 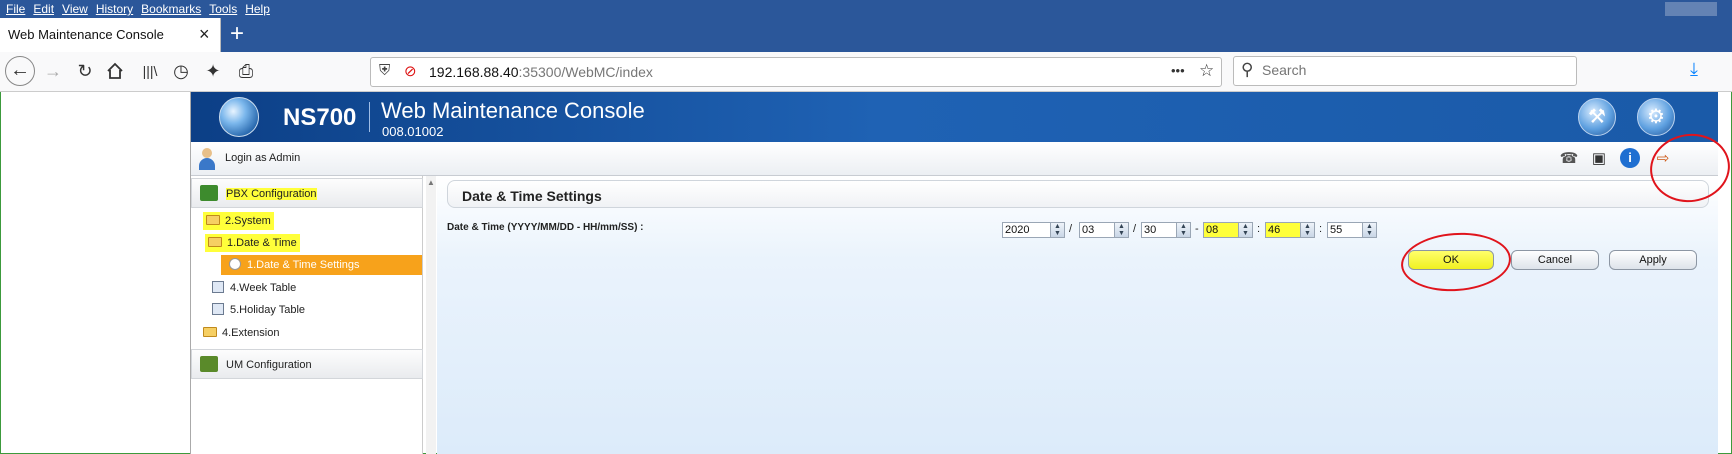 What do you see at coordinates (86, 34) in the screenshot?
I see `tab-title: Web Maintenance Console` at bounding box center [86, 34].